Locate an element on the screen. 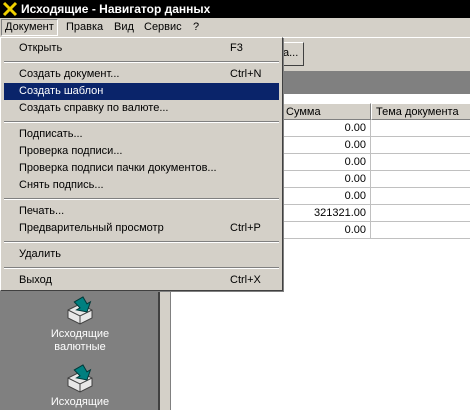 Image resolution: width=470 pixels, height=410 pixels. nav-item-outgoing-currency: Исходящие валютные is located at coordinates (80, 325).